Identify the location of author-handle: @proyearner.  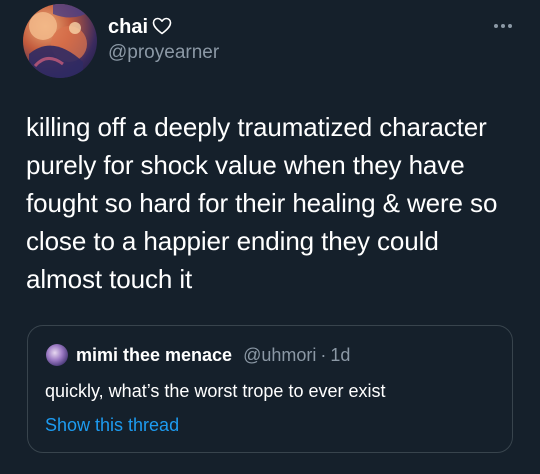
(163, 53).